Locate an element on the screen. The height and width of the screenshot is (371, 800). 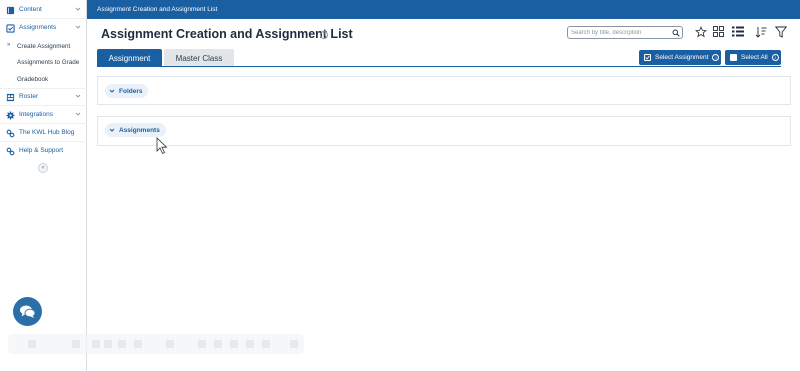
active-indicator: » is located at coordinates (9, 45).